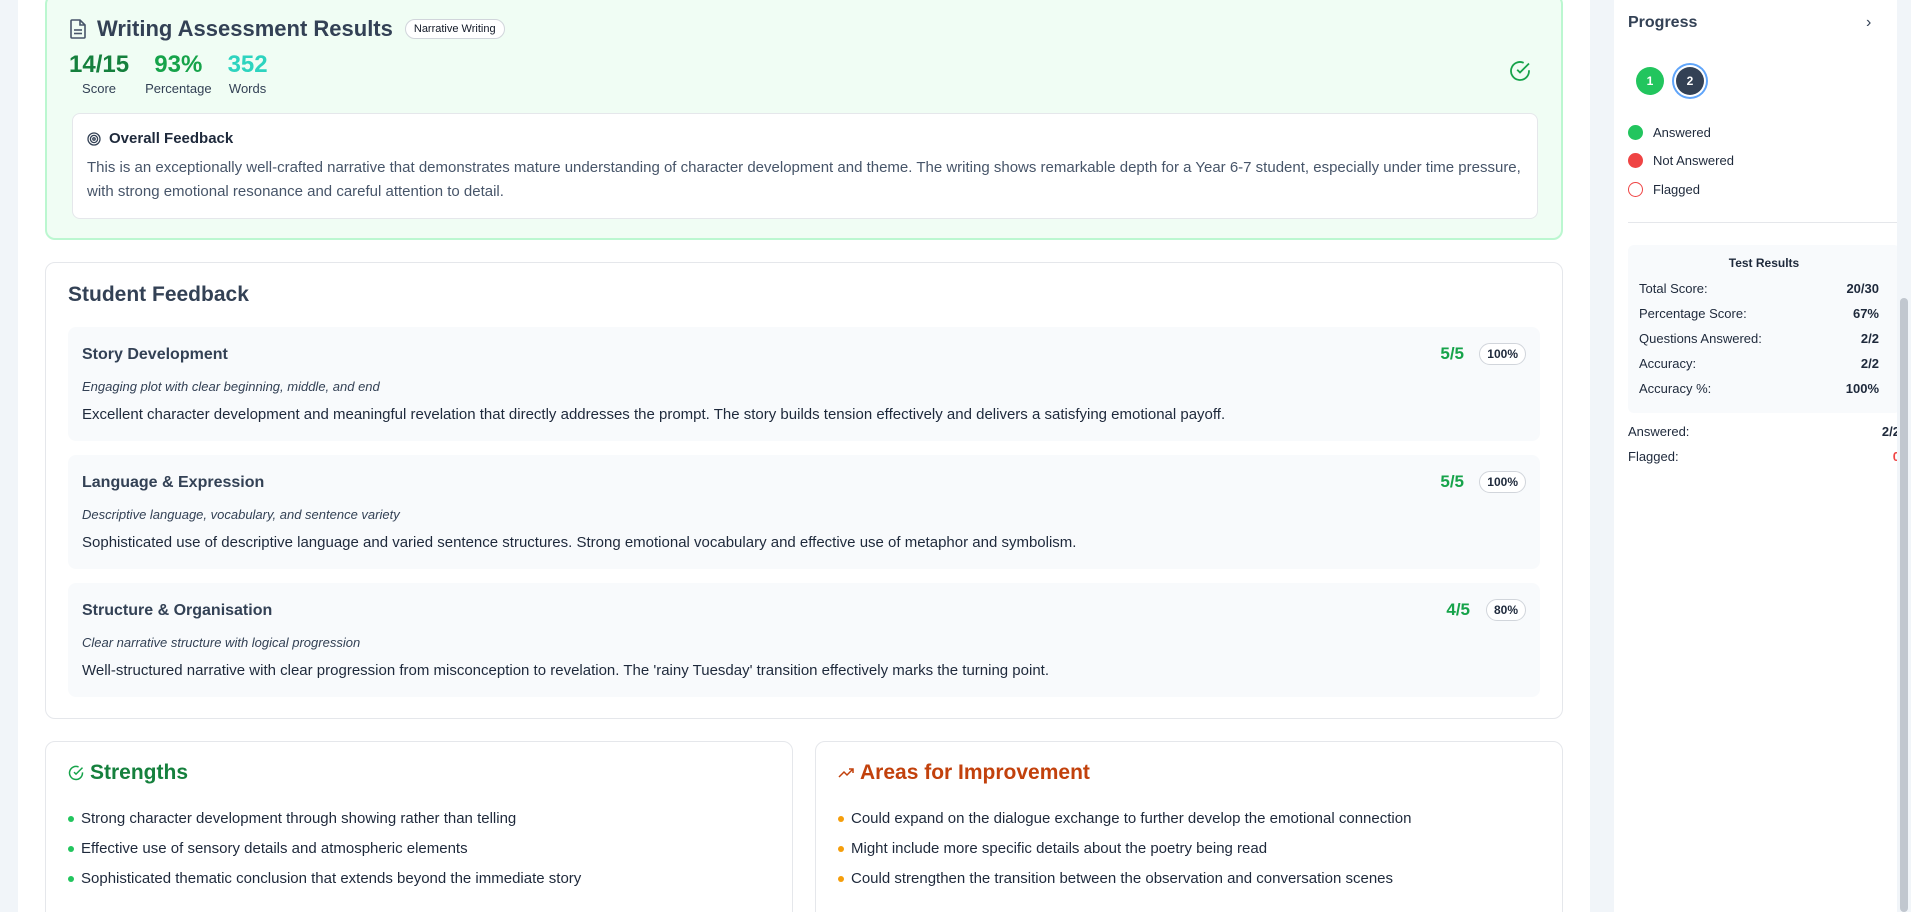  I want to click on flagged-dot, so click(1635, 189).